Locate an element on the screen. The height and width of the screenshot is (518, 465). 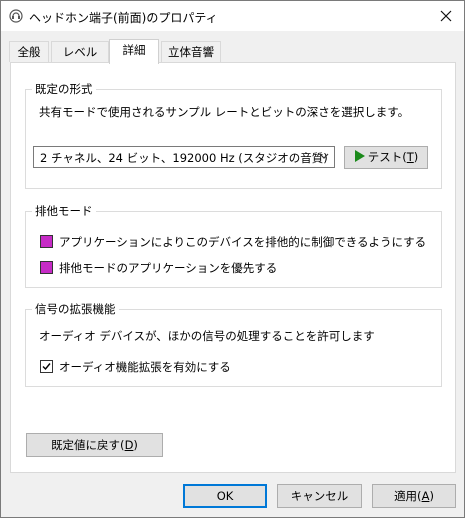
apply-suffix: ) is located at coordinates (431, 496).